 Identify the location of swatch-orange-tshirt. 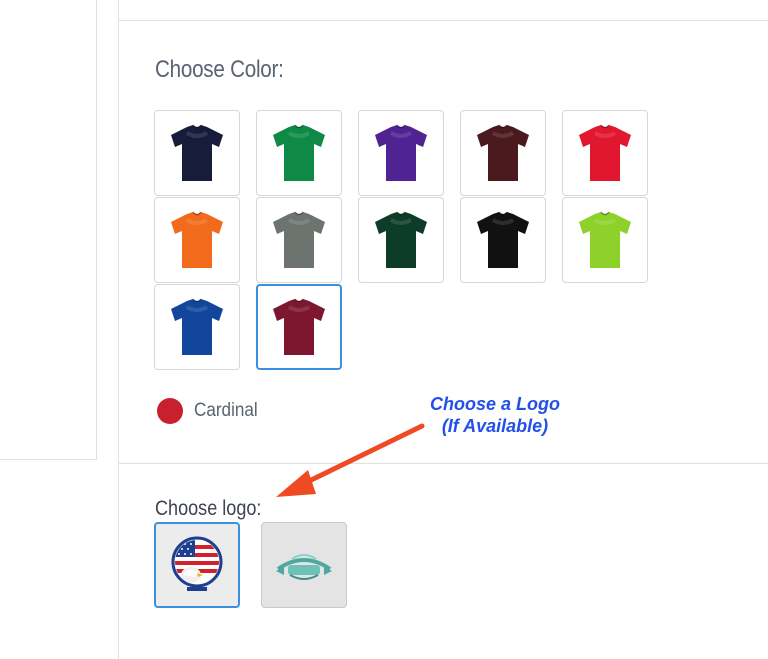
(197, 240).